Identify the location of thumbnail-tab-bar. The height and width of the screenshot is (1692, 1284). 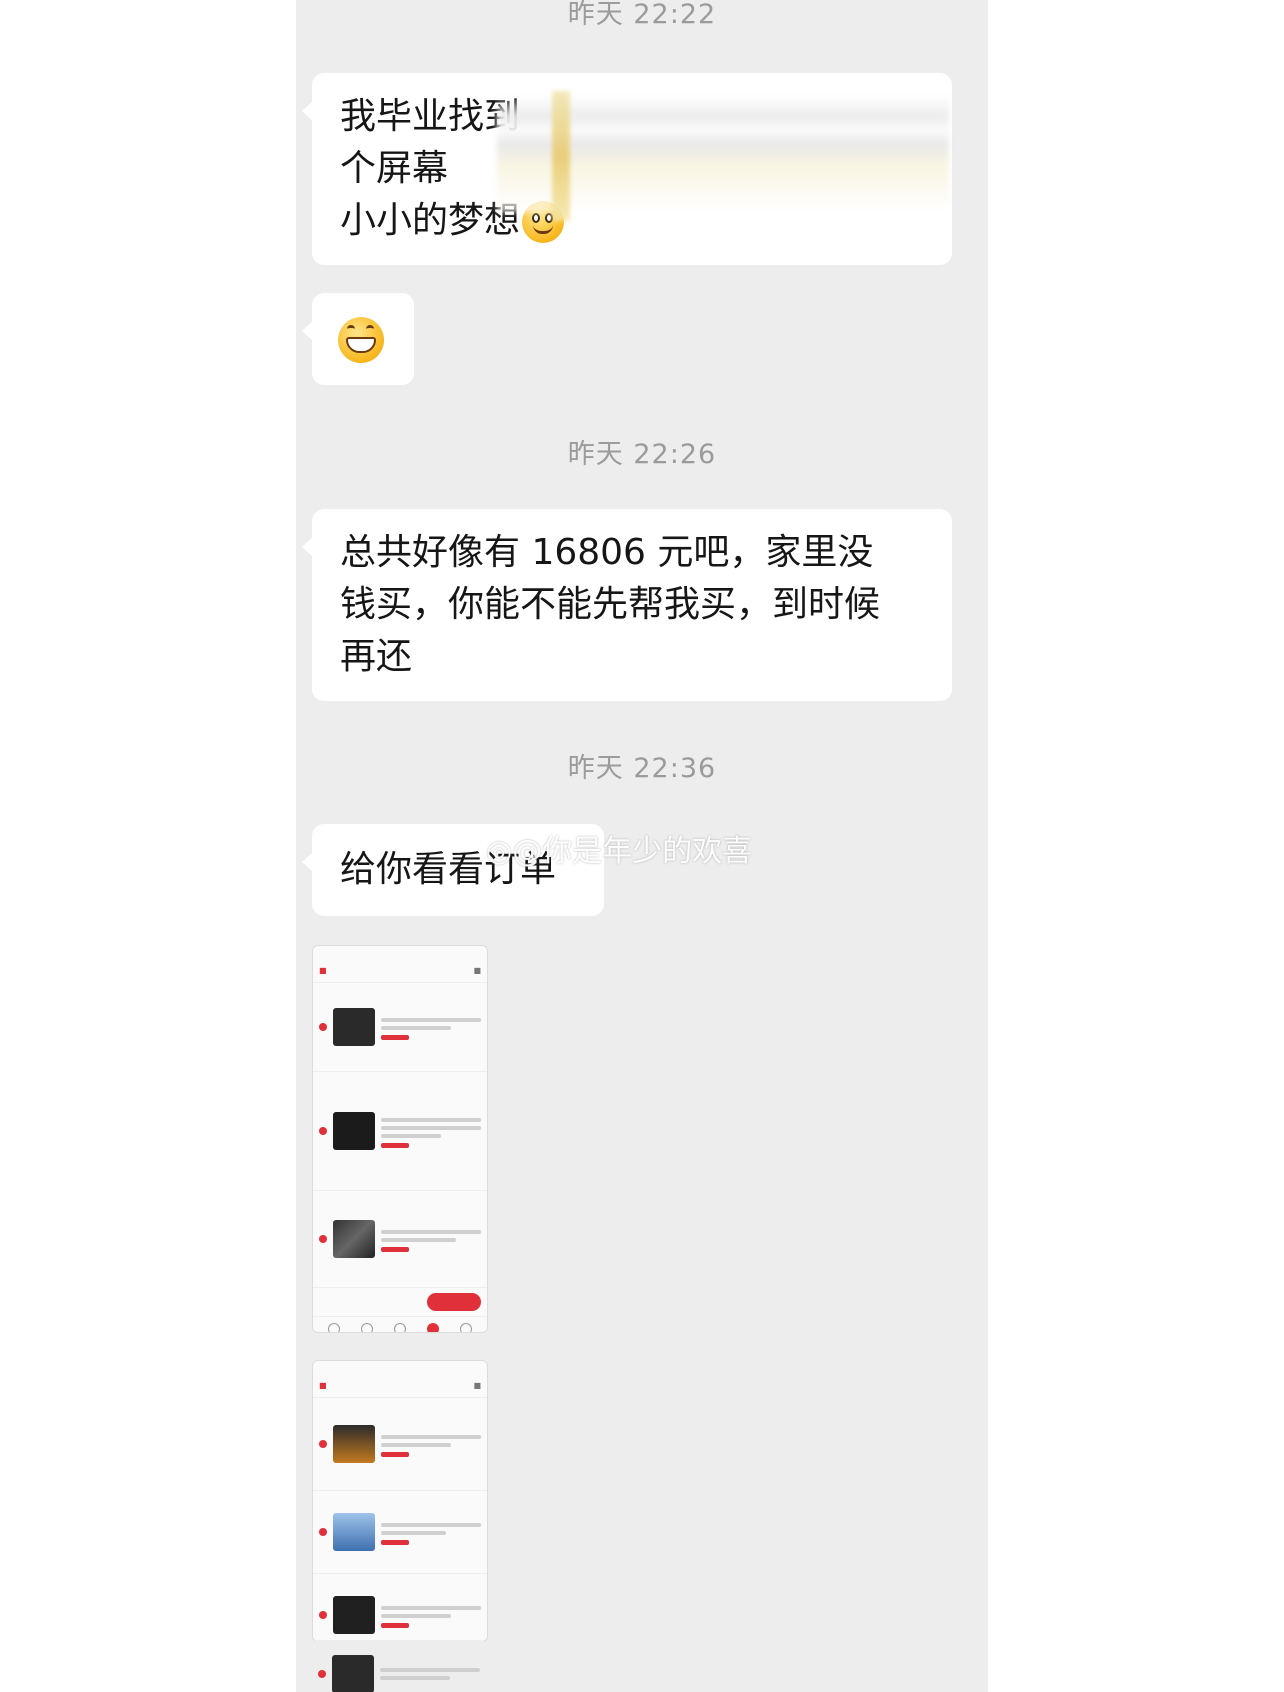
(400, 1324).